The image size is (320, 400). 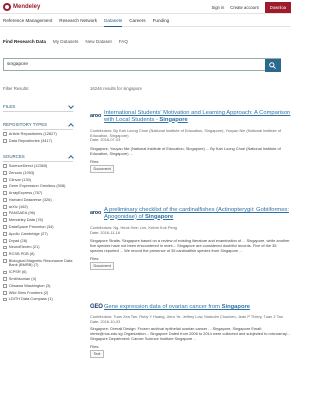 I want to click on facet-option: Dryad (28), so click(x=38, y=241).